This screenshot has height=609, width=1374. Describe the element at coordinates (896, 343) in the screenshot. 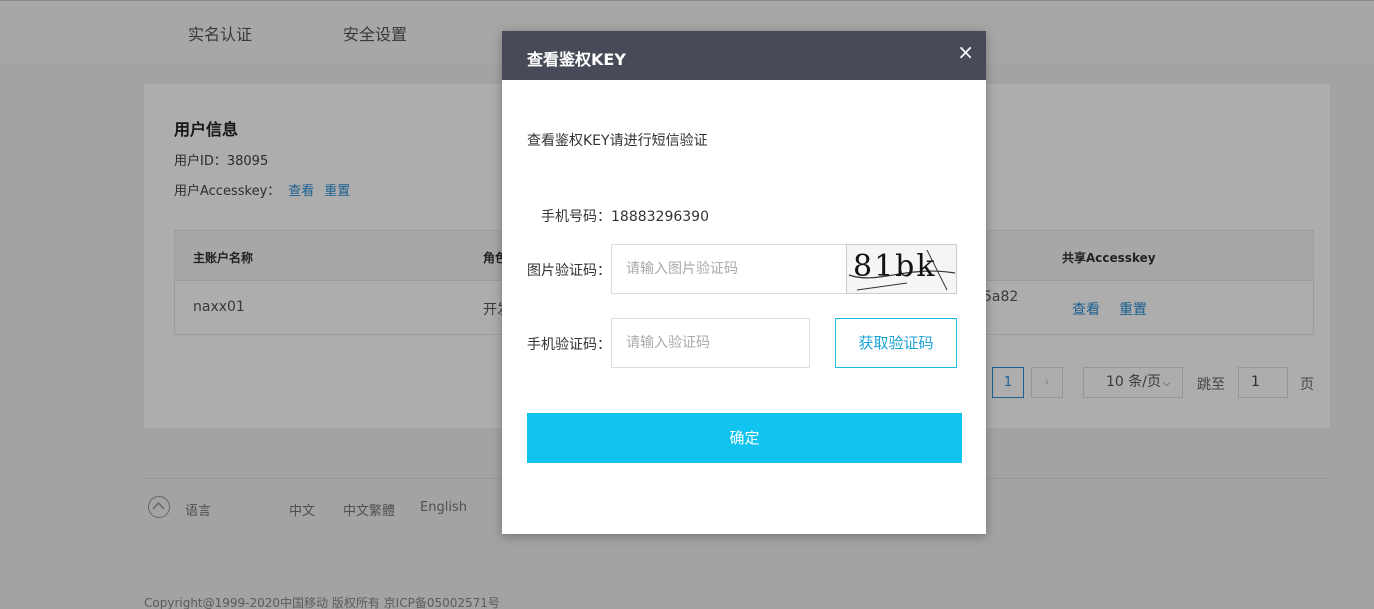

I see `get-code-button: 获取验证码` at that location.